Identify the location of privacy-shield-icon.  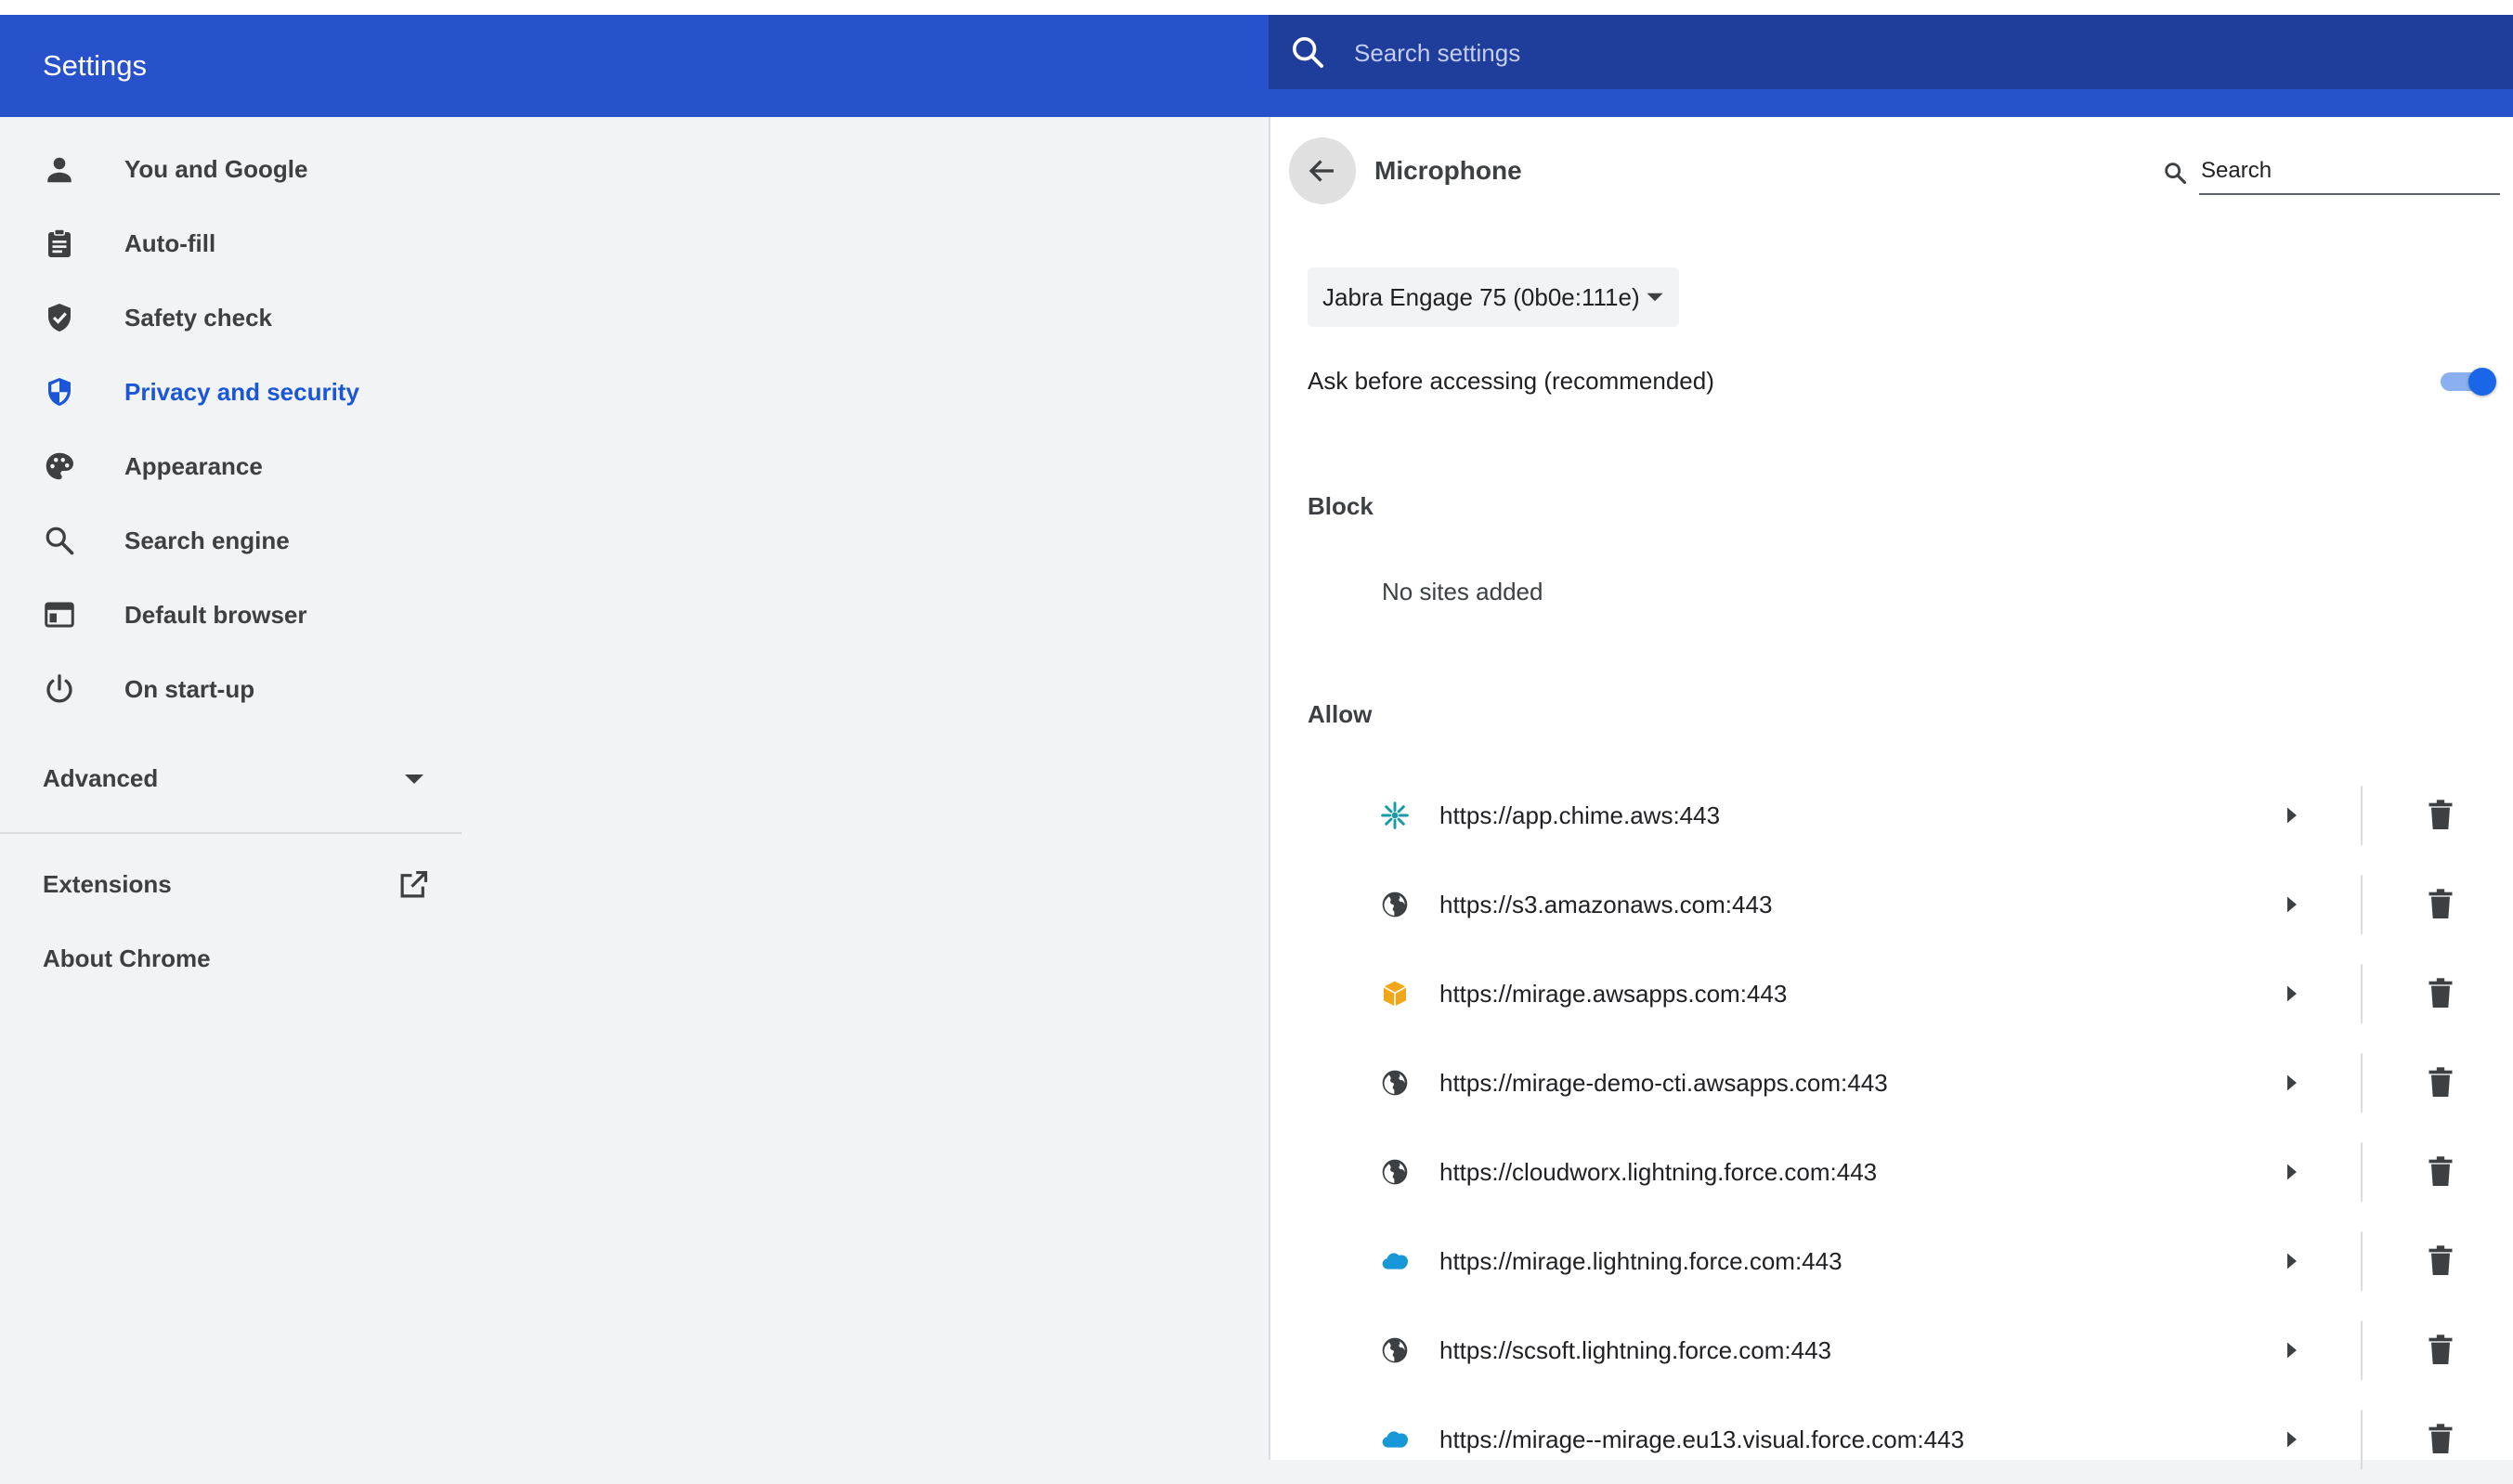
(59, 392).